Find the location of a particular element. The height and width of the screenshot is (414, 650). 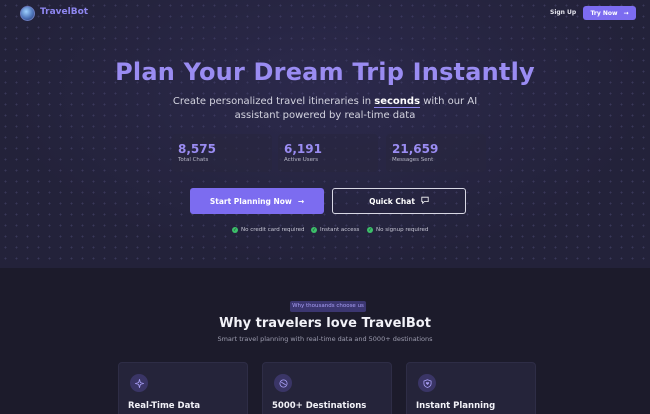

check-item: ✓ No credit card required is located at coordinates (268, 230).